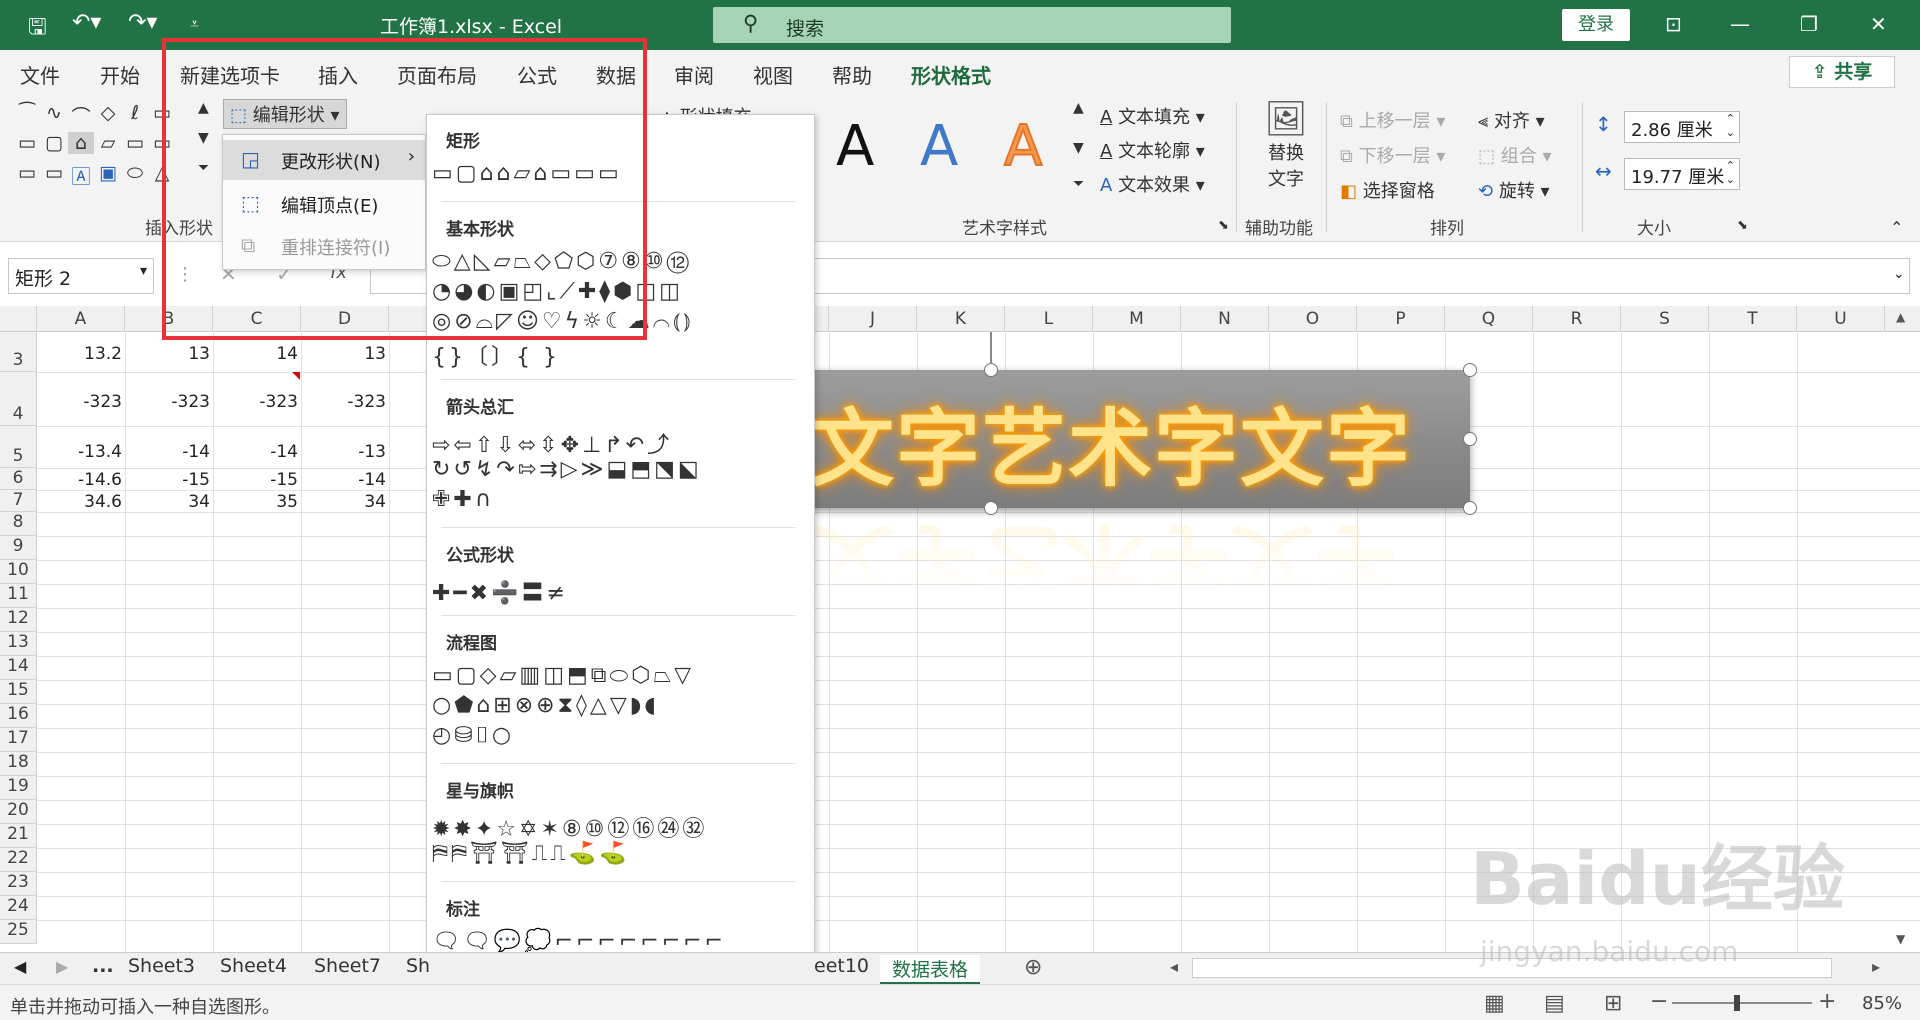 This screenshot has height=1020, width=1920. I want to click on tab-help: 帮助, so click(852, 74).